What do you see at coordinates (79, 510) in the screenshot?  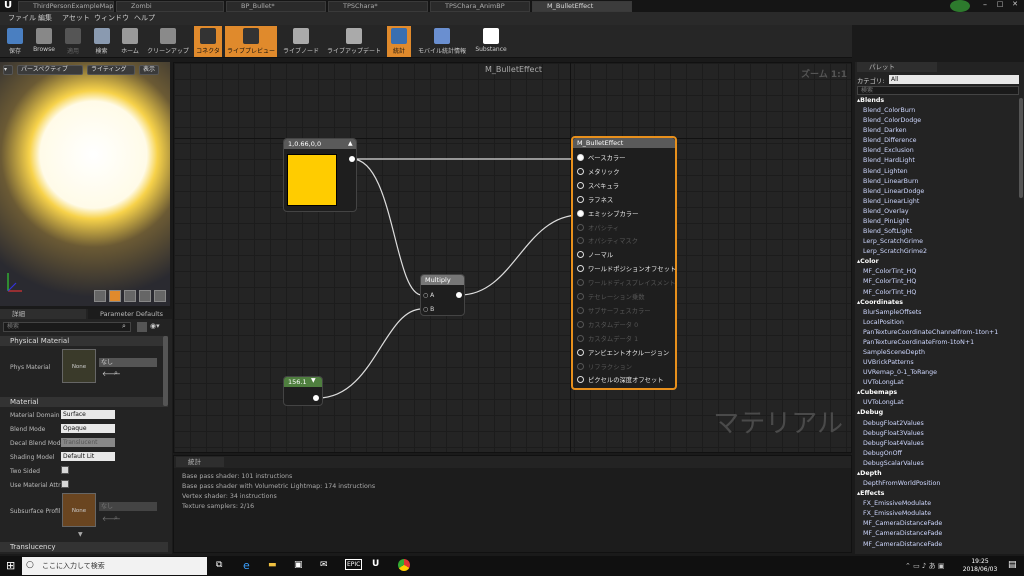 I see `subsurface-thumbnail: None` at bounding box center [79, 510].